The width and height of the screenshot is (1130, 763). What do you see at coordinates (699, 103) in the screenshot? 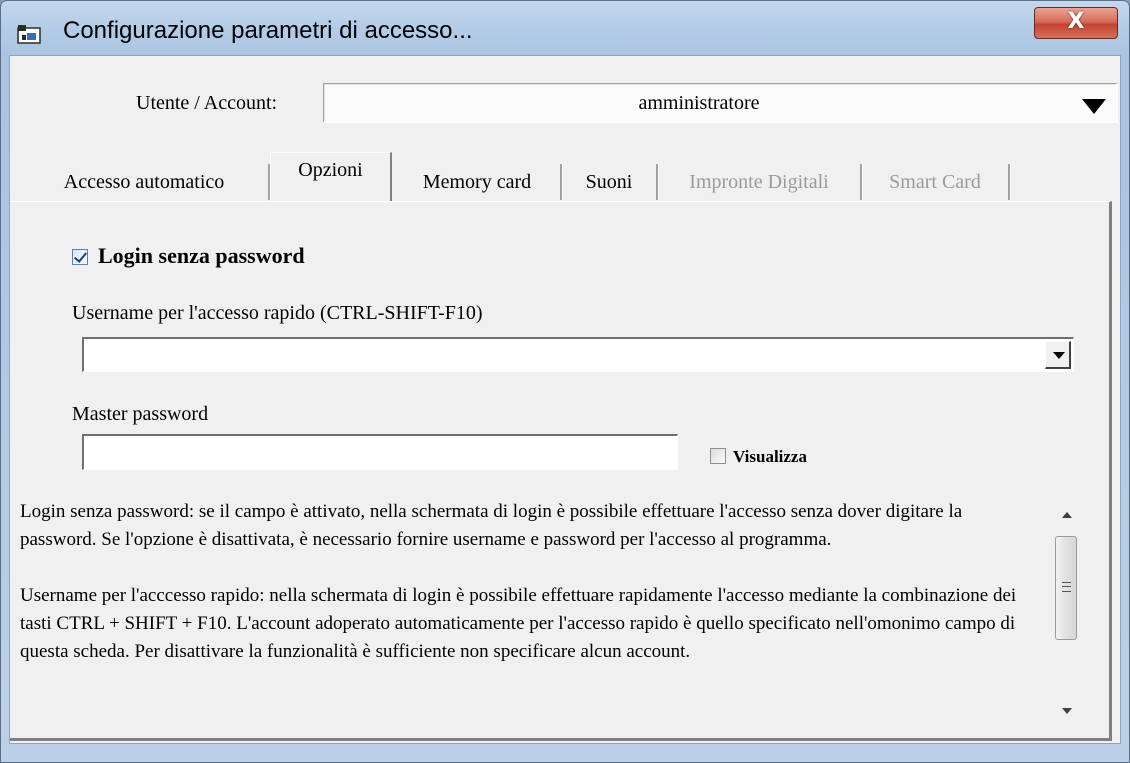
I see `user-account-value: amministratore` at bounding box center [699, 103].